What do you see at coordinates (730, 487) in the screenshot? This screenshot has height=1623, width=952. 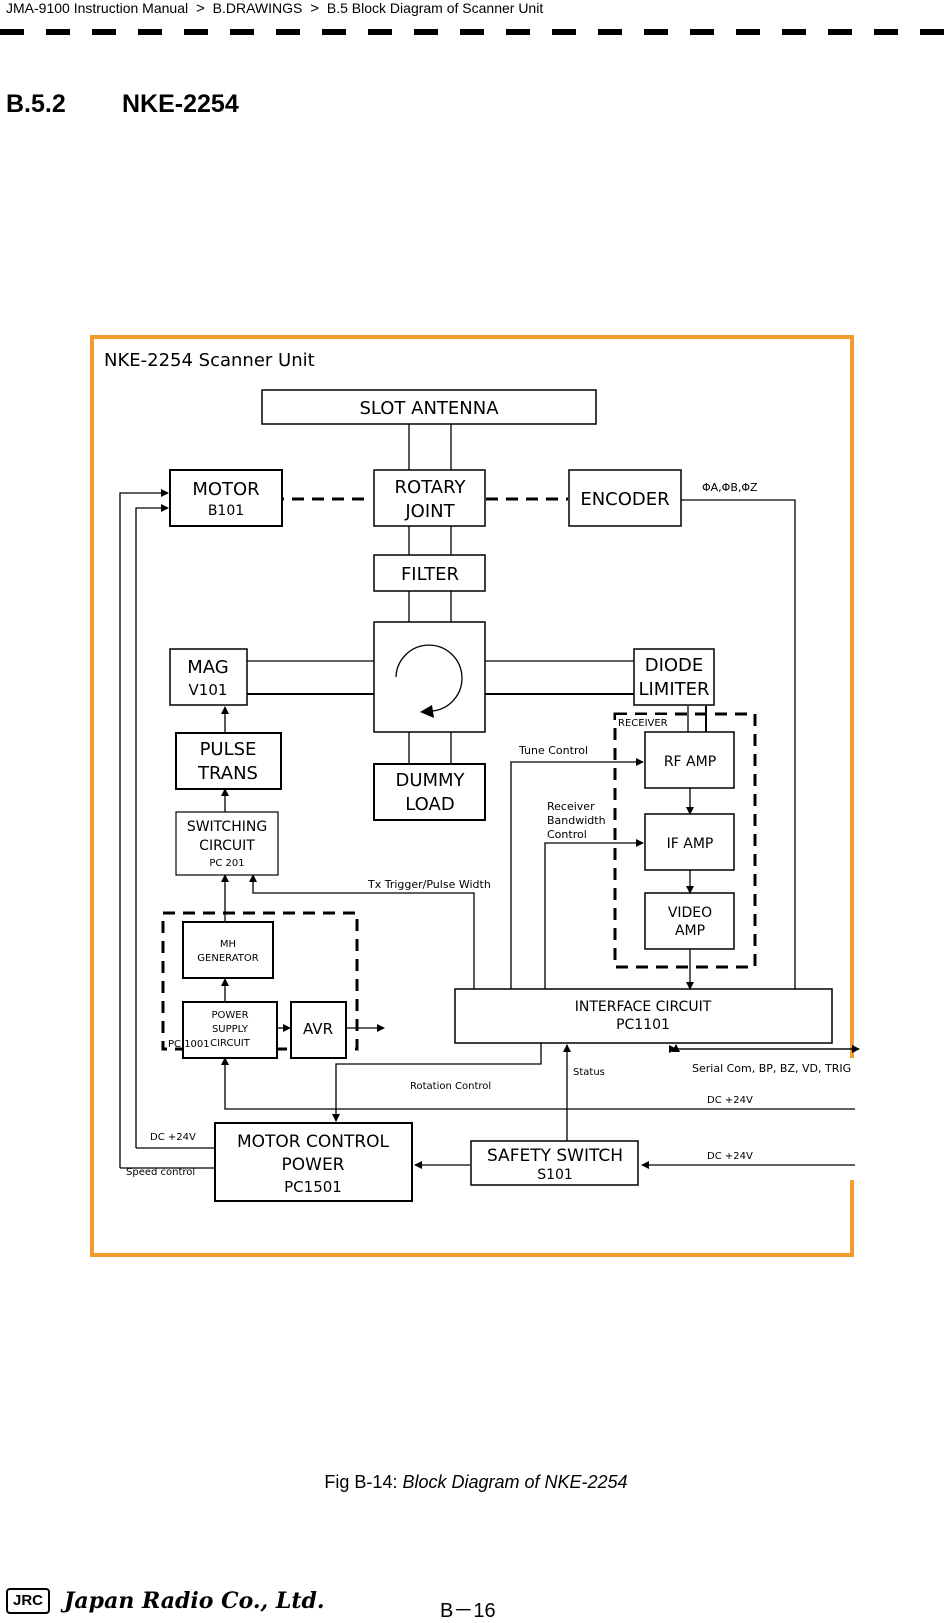 I see `encoder-signal-label: ΦA,ΦB,ΦZ` at bounding box center [730, 487].